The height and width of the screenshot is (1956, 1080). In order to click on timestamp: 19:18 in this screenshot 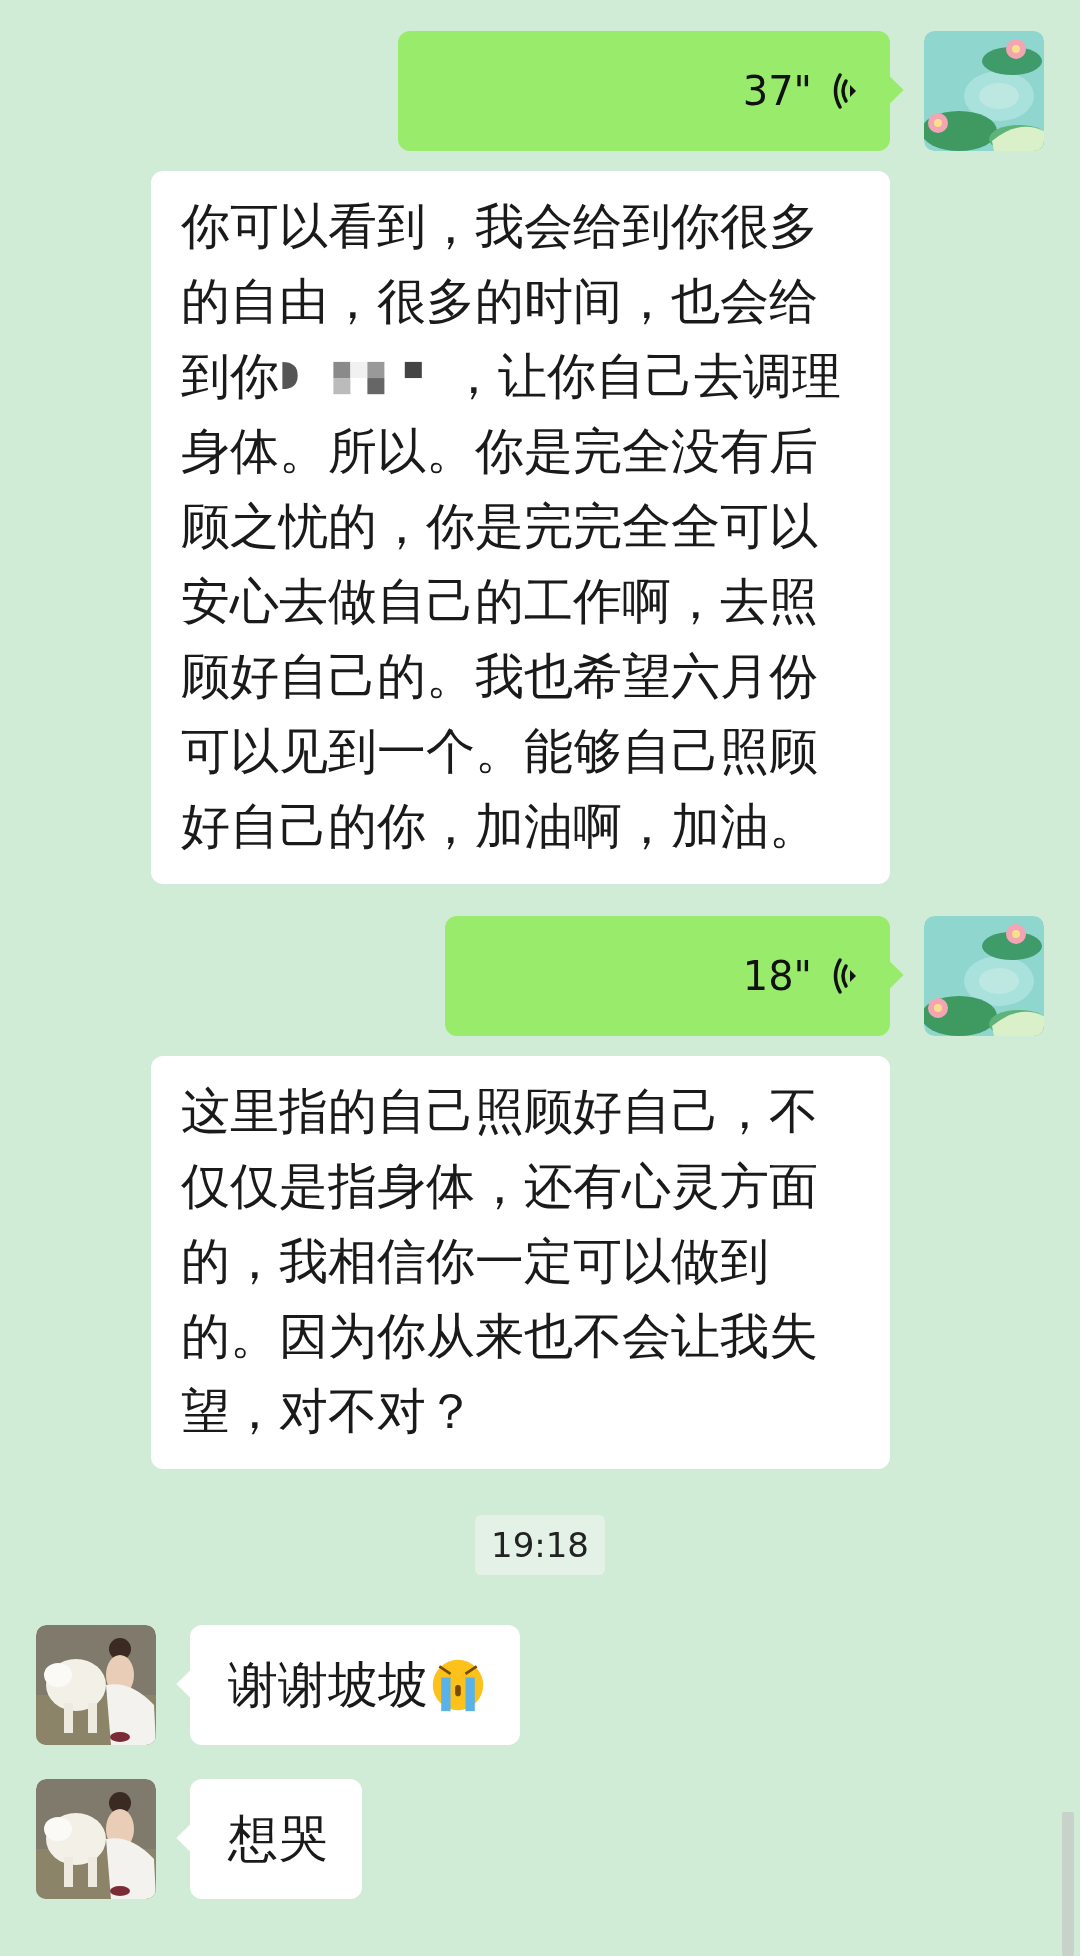, I will do `click(540, 1545)`.